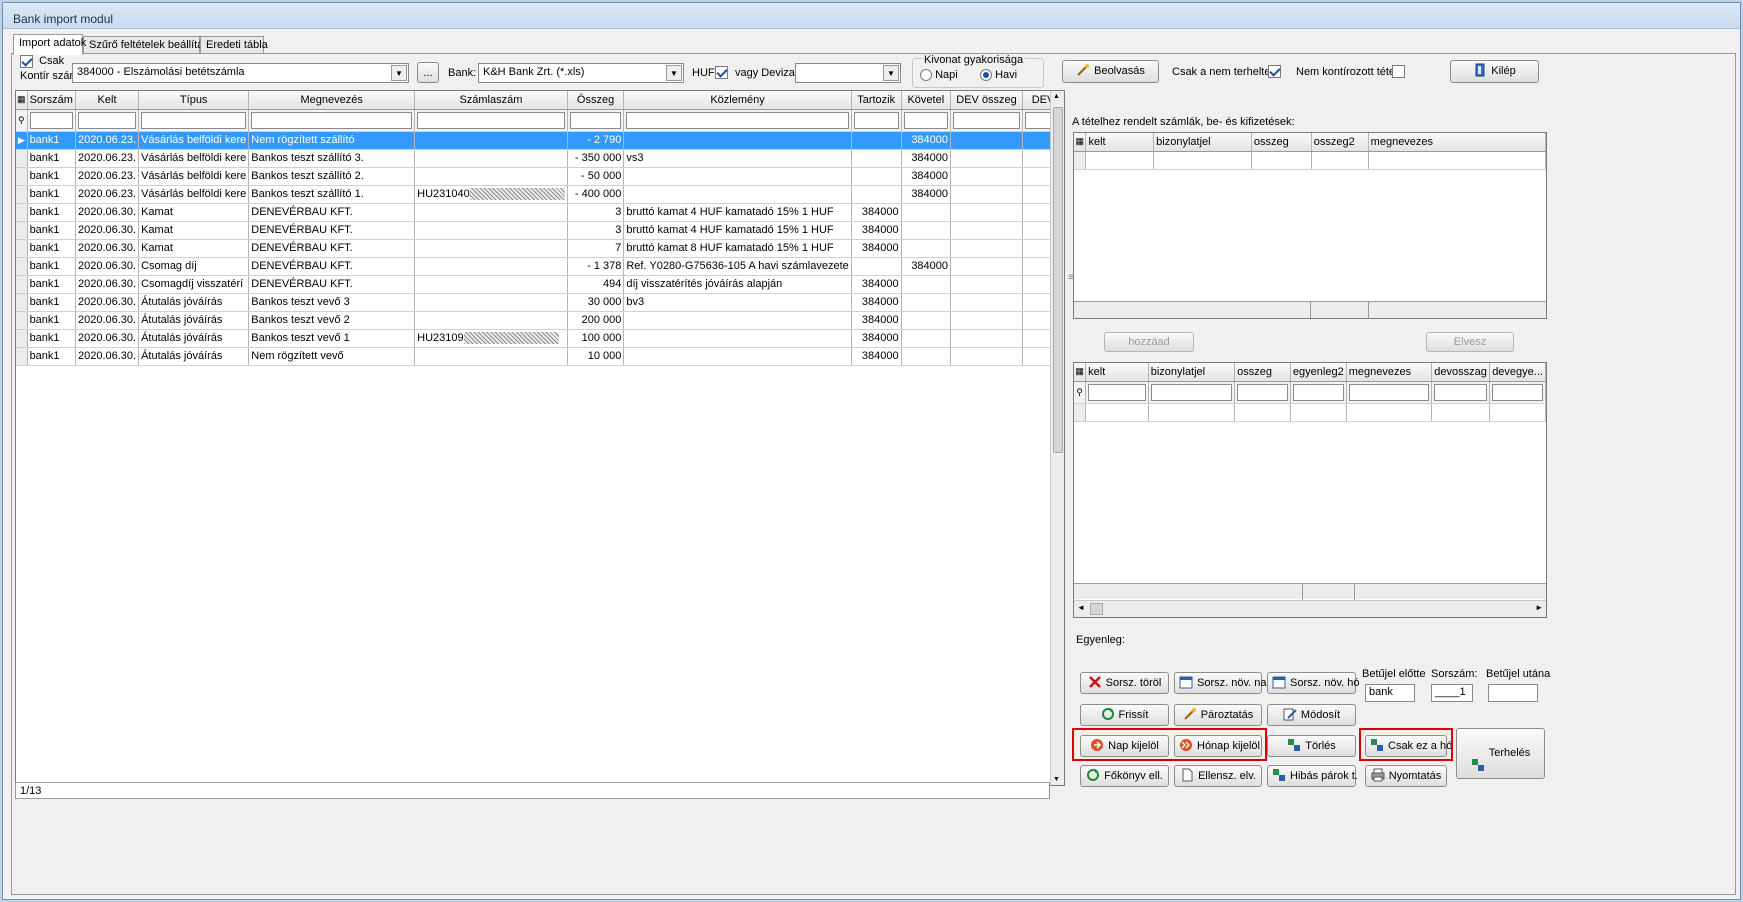  Describe the element at coordinates (332, 302) in the screenshot. I see `table-cell: Bankos teszt vevő 3` at that location.